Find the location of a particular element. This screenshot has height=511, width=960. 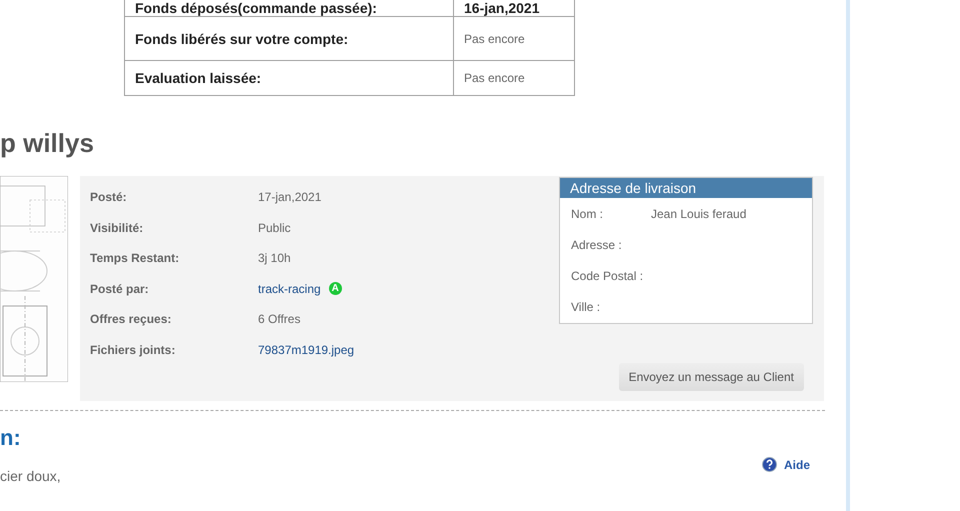

detail-label: Offres reçues: is located at coordinates (131, 319).